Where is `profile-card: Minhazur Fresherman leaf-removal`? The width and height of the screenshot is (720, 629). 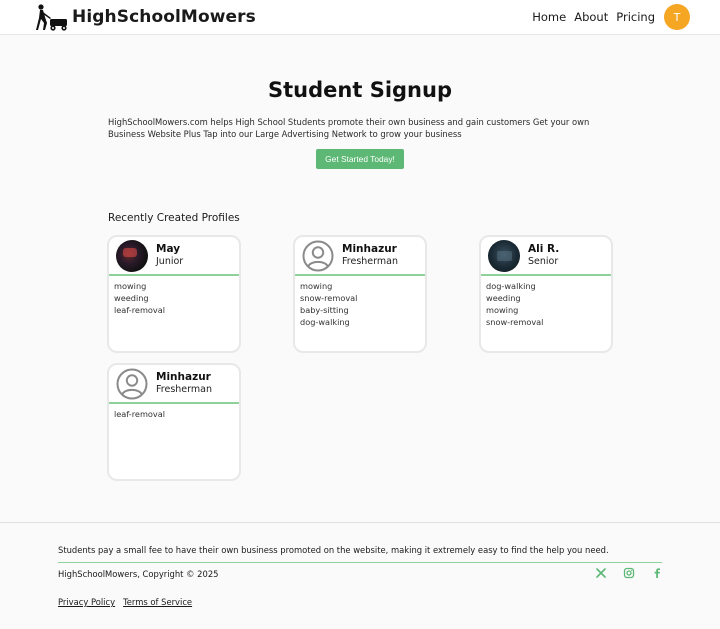 profile-card: Minhazur Fresherman leaf-removal is located at coordinates (174, 422).